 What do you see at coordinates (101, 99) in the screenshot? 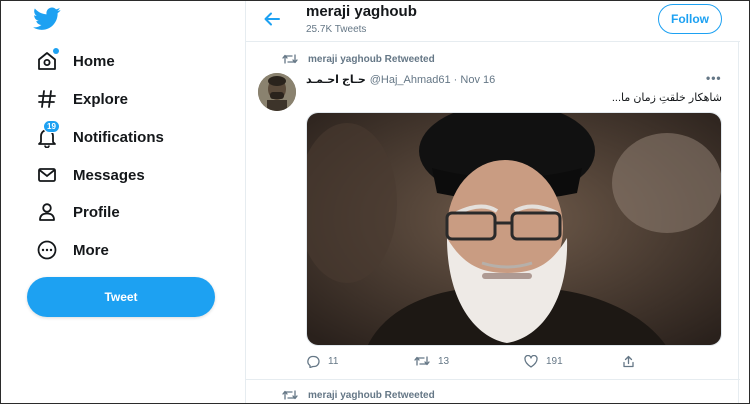
I see `sidebar-item-label: Explore` at bounding box center [101, 99].